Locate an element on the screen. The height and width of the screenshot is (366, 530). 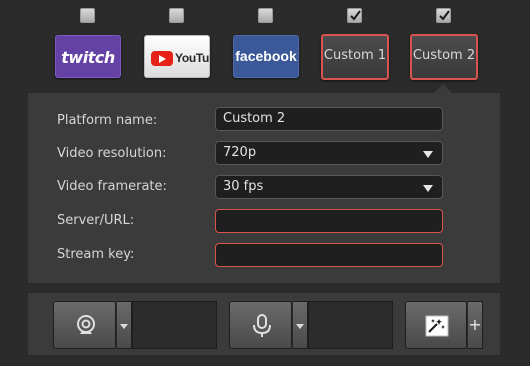
facebook-platform-button: facebook is located at coordinates (266, 56).